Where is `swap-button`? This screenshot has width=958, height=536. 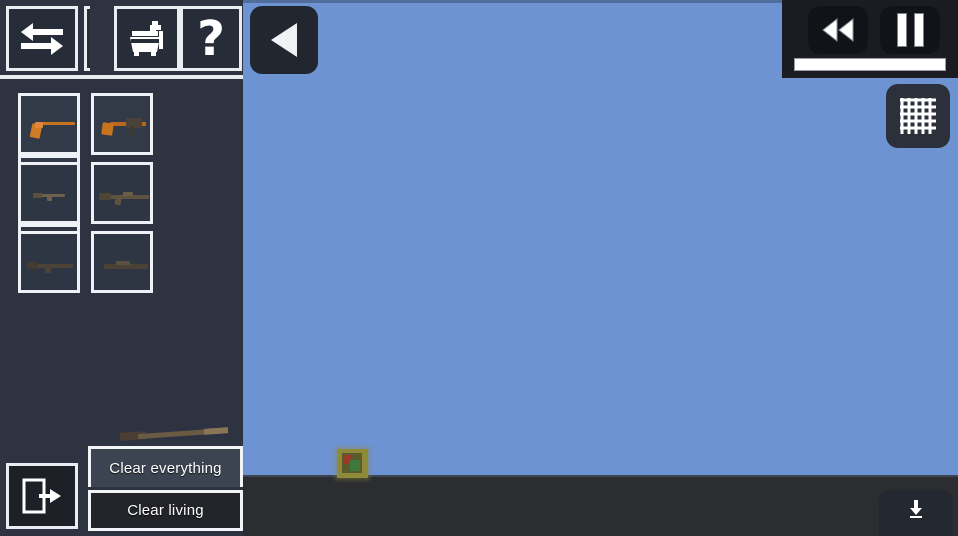
swap-button is located at coordinates (42, 38).